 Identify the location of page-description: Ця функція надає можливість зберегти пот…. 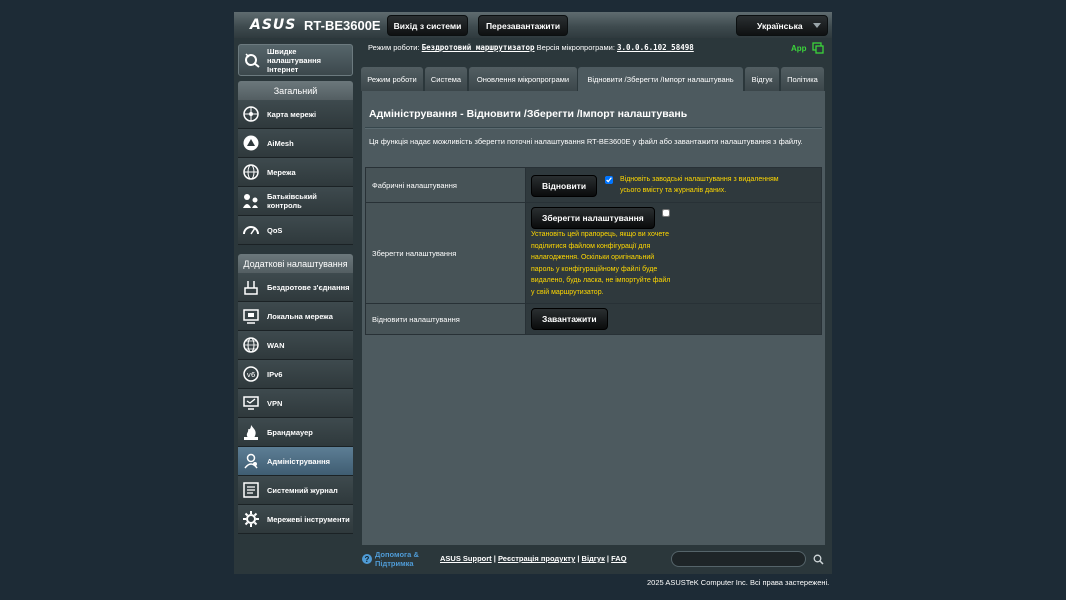
(586, 141).